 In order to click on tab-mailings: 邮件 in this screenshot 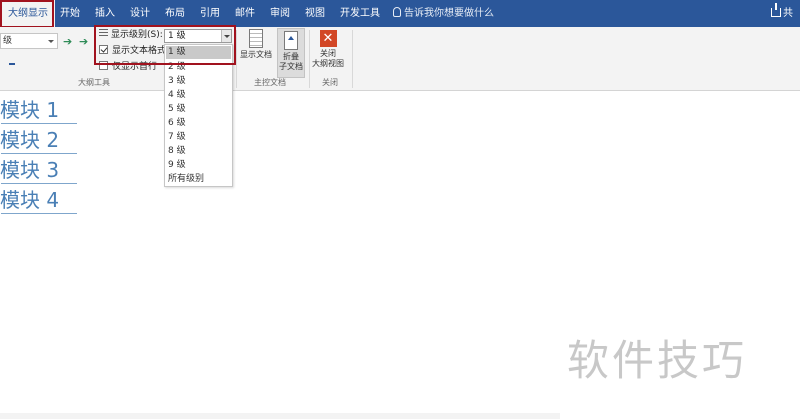, I will do `click(245, 13)`.